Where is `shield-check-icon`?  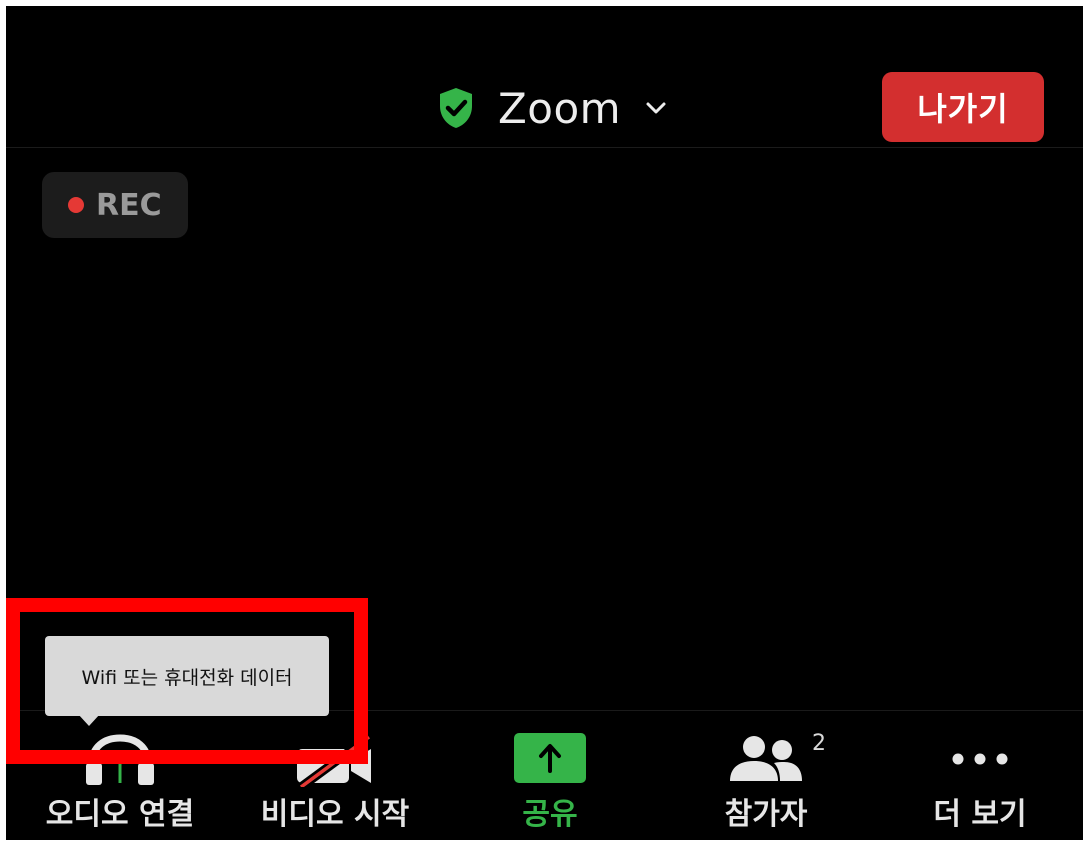
shield-check-icon is located at coordinates (456, 108).